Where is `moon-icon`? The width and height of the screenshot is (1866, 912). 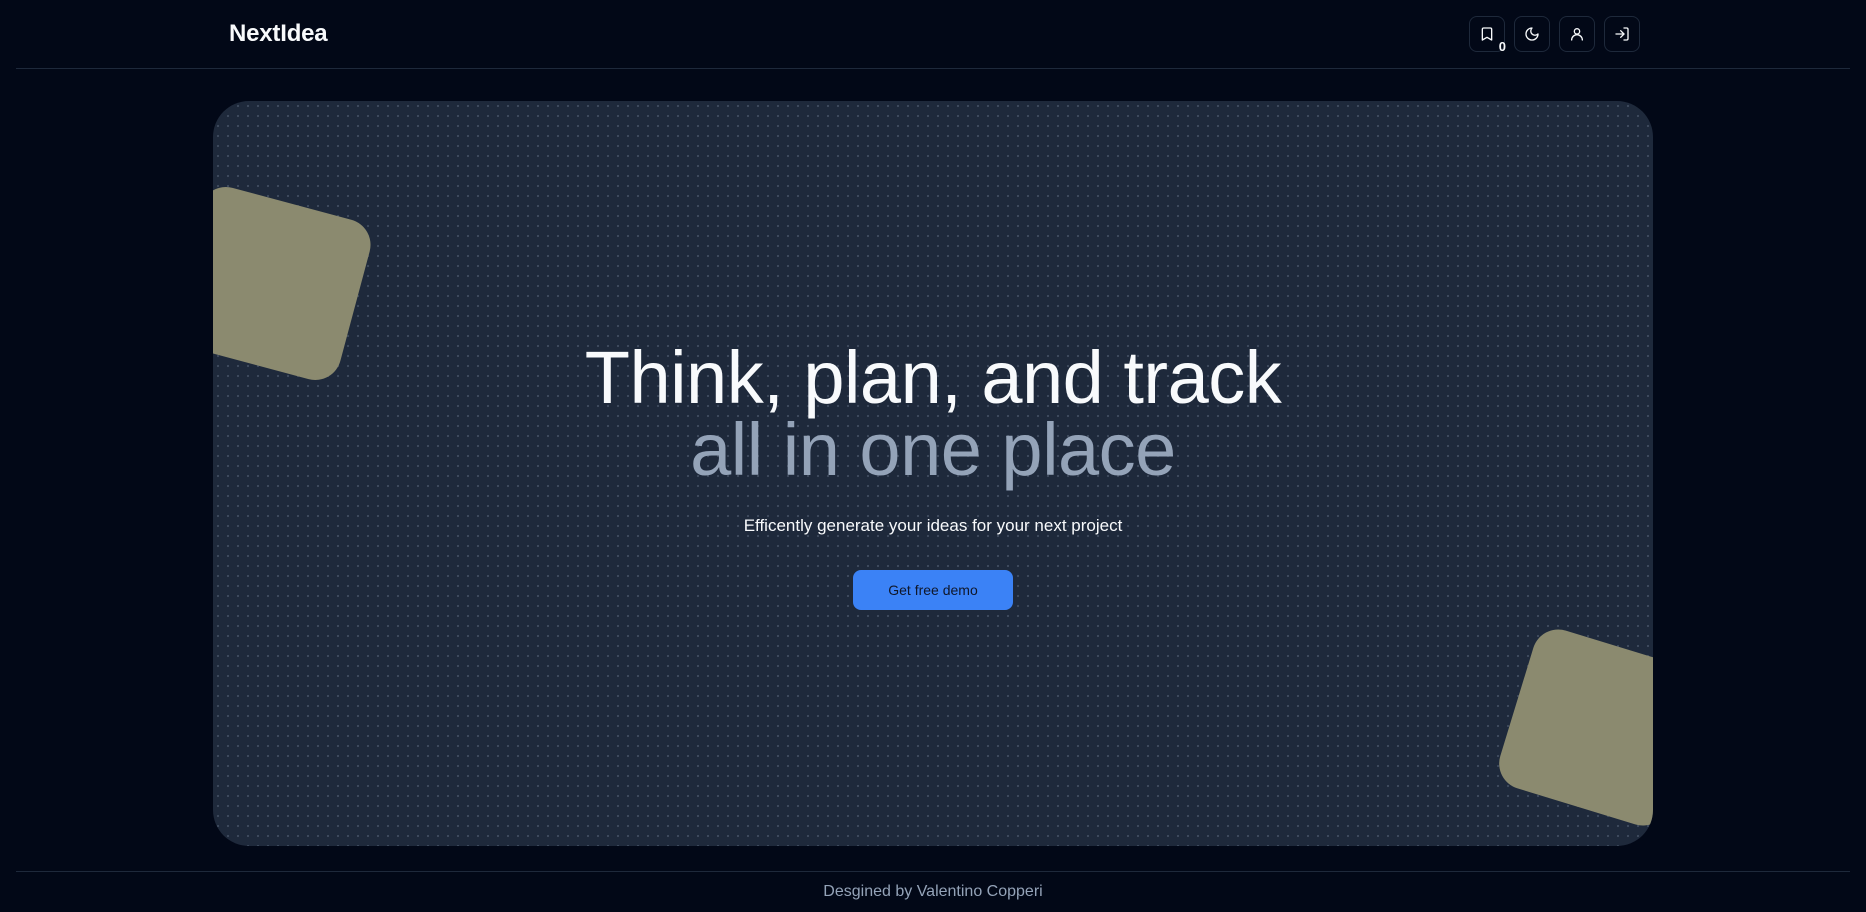
moon-icon is located at coordinates (1532, 34).